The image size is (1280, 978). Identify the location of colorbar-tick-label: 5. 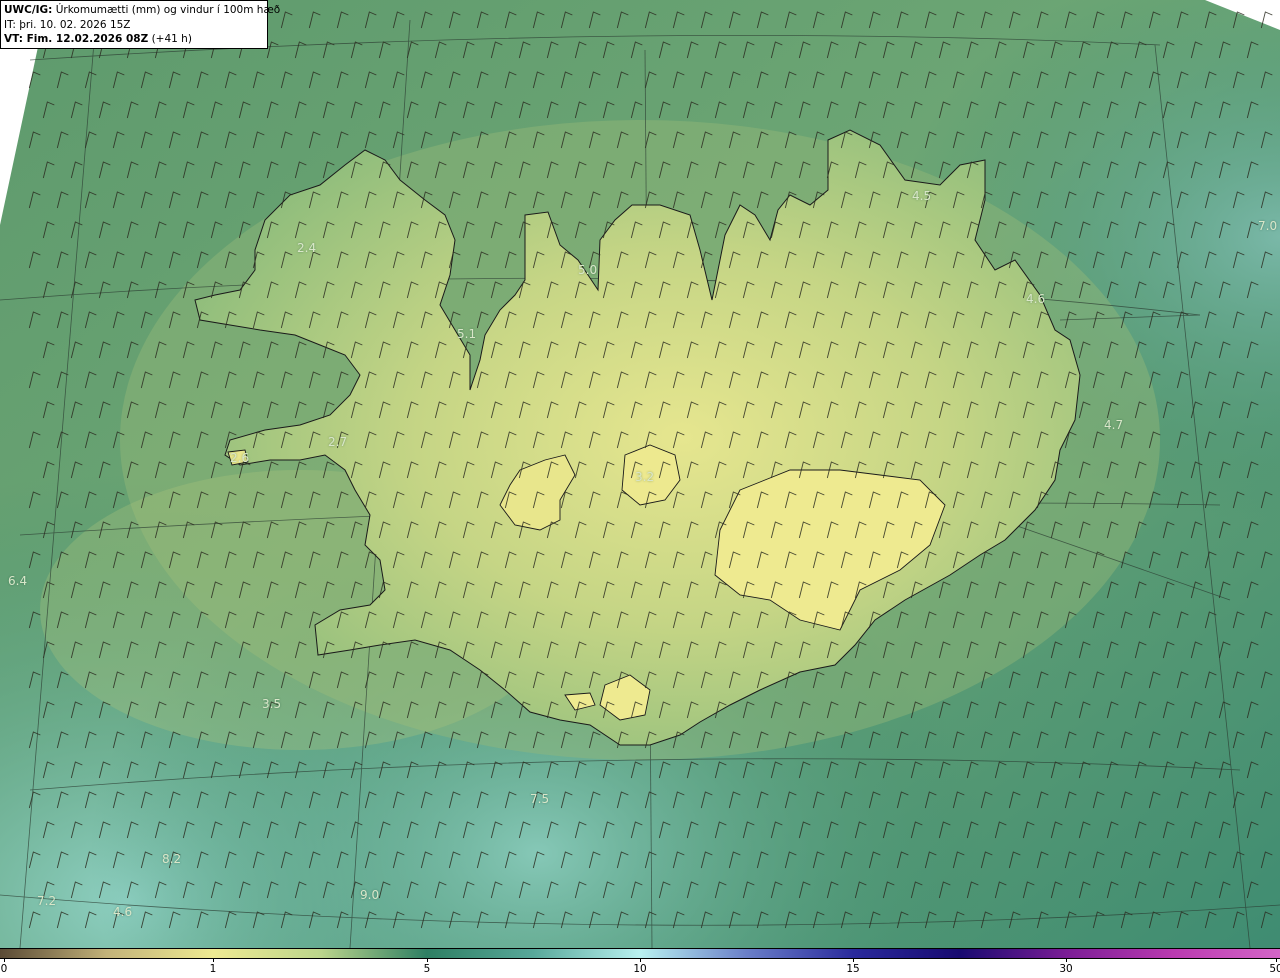
(427, 969).